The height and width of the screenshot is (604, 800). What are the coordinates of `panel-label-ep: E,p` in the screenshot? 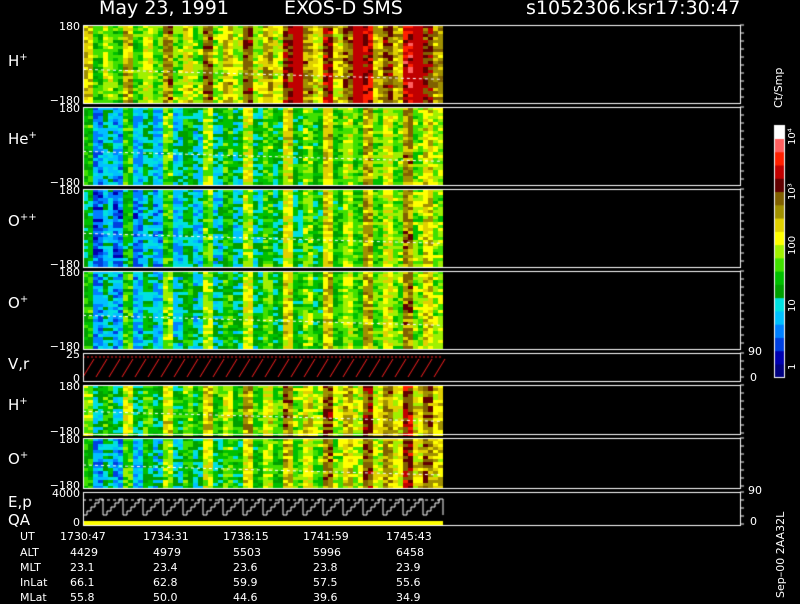 It's located at (20, 502).